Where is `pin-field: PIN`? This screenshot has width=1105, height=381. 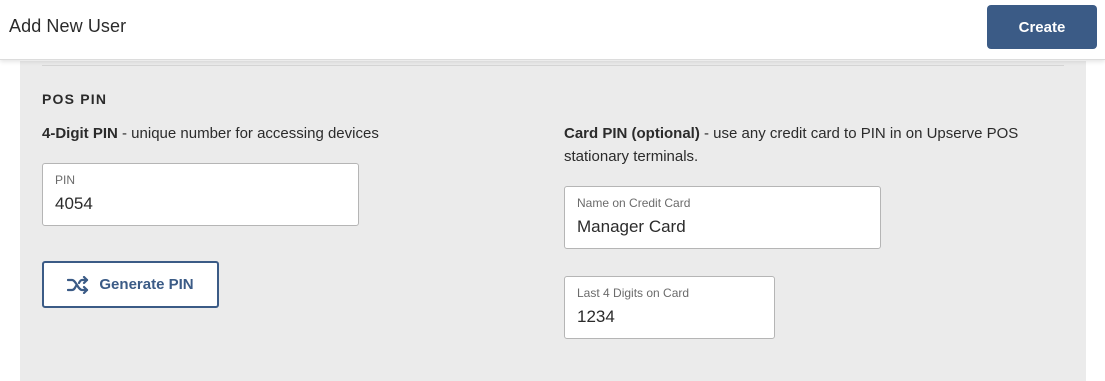 pin-field: PIN is located at coordinates (200, 194).